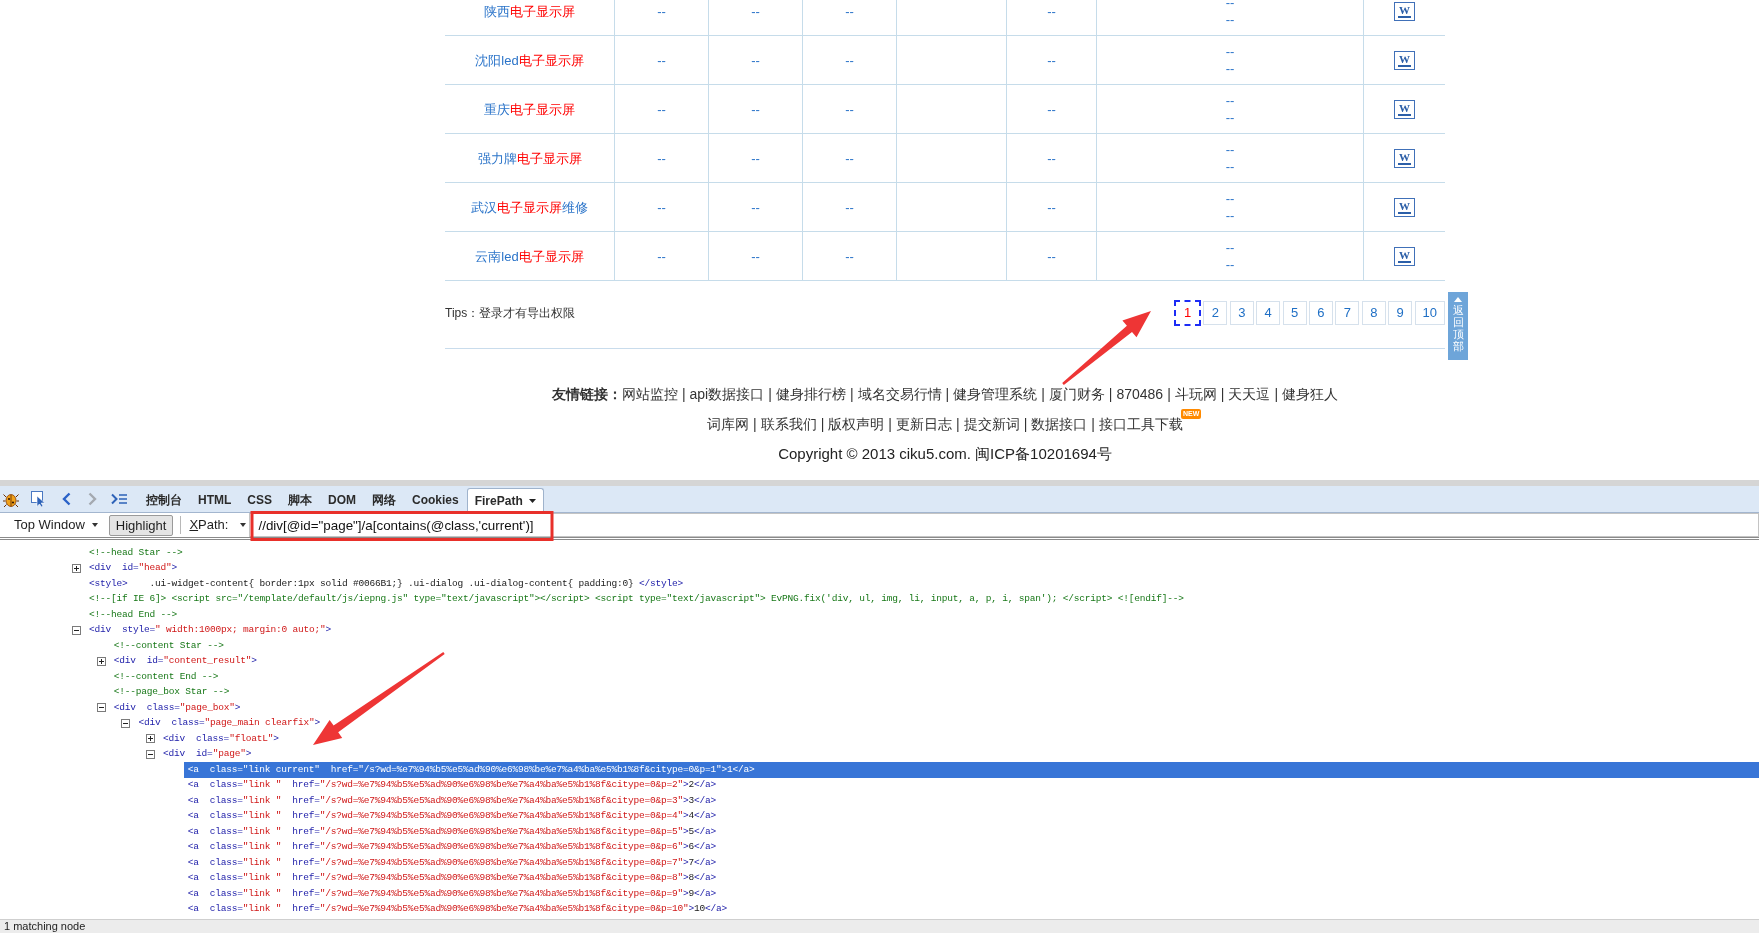 The height and width of the screenshot is (933, 1759). What do you see at coordinates (529, 60) in the screenshot?
I see `keyword-link: 沈阳led电子显示屏` at bounding box center [529, 60].